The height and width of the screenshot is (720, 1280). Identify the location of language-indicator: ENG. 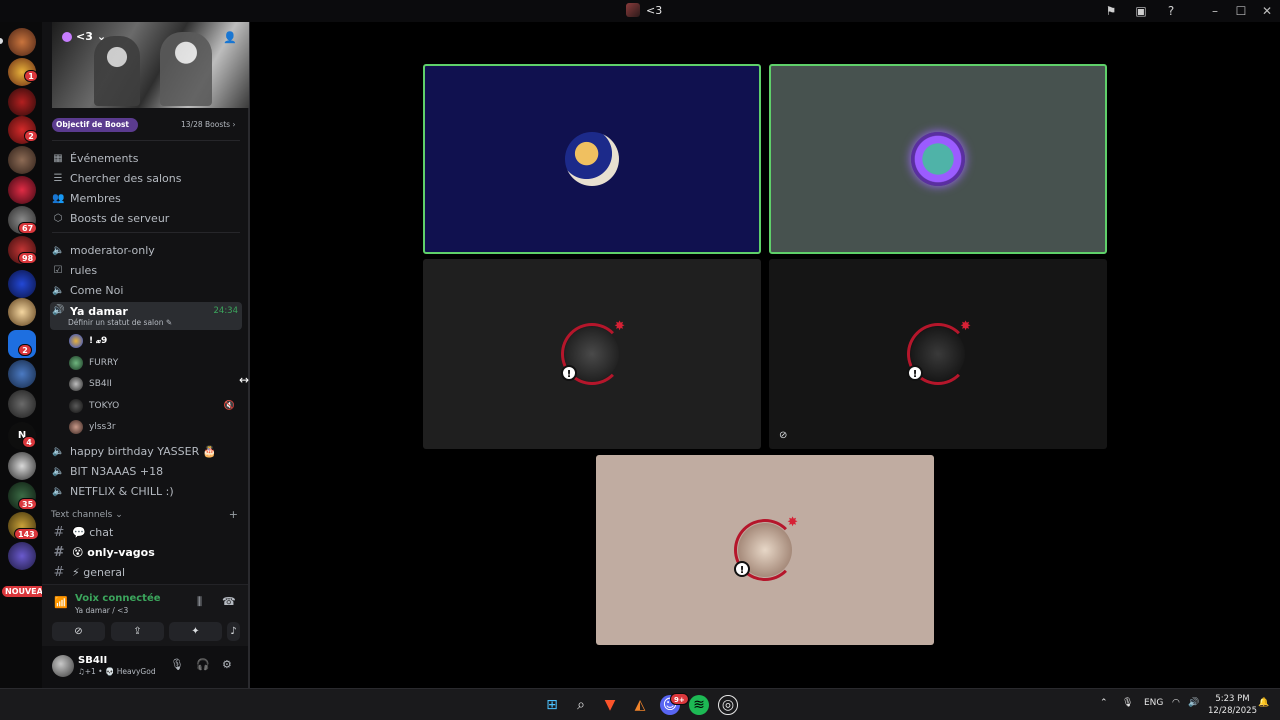
(1153, 703).